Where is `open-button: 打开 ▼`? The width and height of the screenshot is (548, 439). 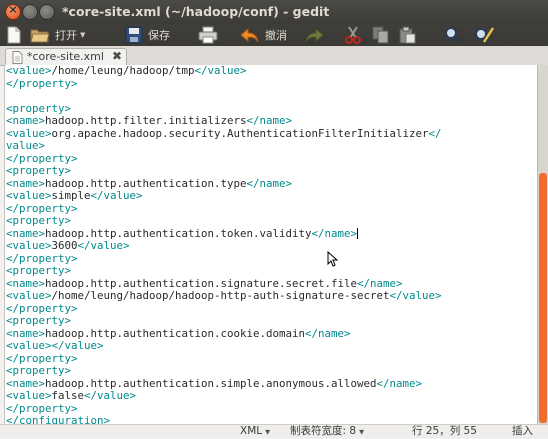
open-button: 打开 ▼ is located at coordinates (57, 35).